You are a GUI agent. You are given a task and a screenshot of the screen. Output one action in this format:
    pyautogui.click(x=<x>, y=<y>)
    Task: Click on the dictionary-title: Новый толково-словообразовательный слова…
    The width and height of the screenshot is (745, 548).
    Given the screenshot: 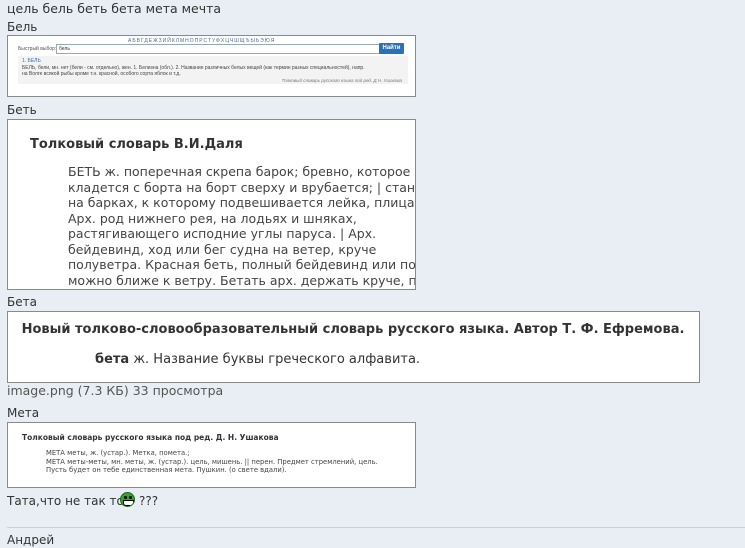 What is the action you would take?
    pyautogui.click(x=353, y=329)
    